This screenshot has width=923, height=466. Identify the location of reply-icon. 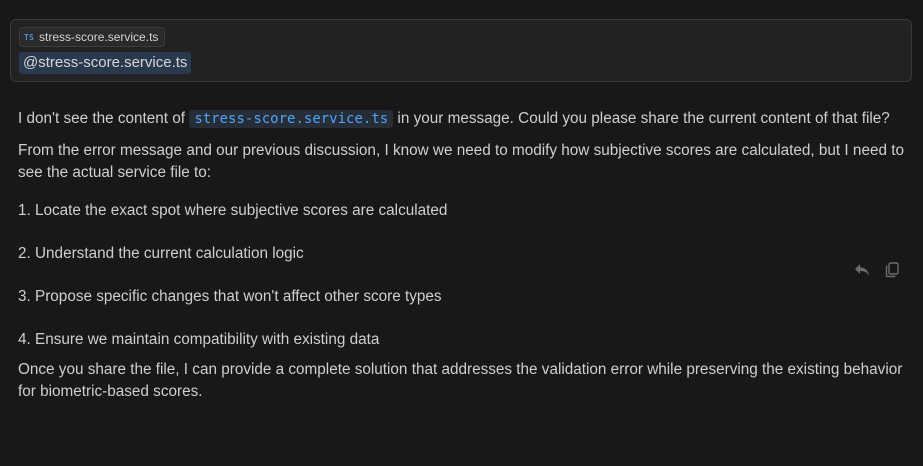
(862, 270).